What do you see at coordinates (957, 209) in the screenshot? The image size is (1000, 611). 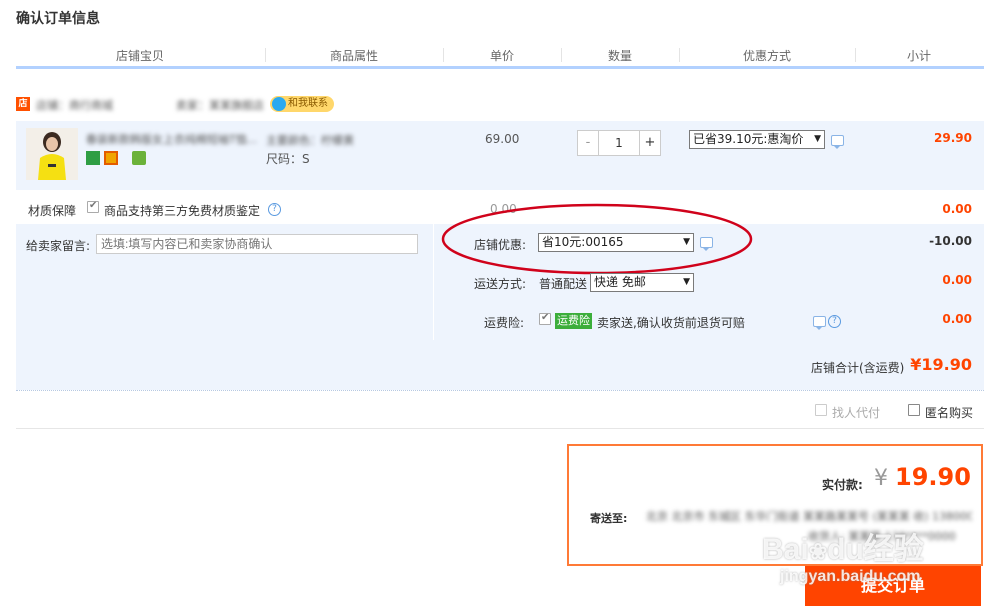 I see `quality-subtotal: 0.00` at bounding box center [957, 209].